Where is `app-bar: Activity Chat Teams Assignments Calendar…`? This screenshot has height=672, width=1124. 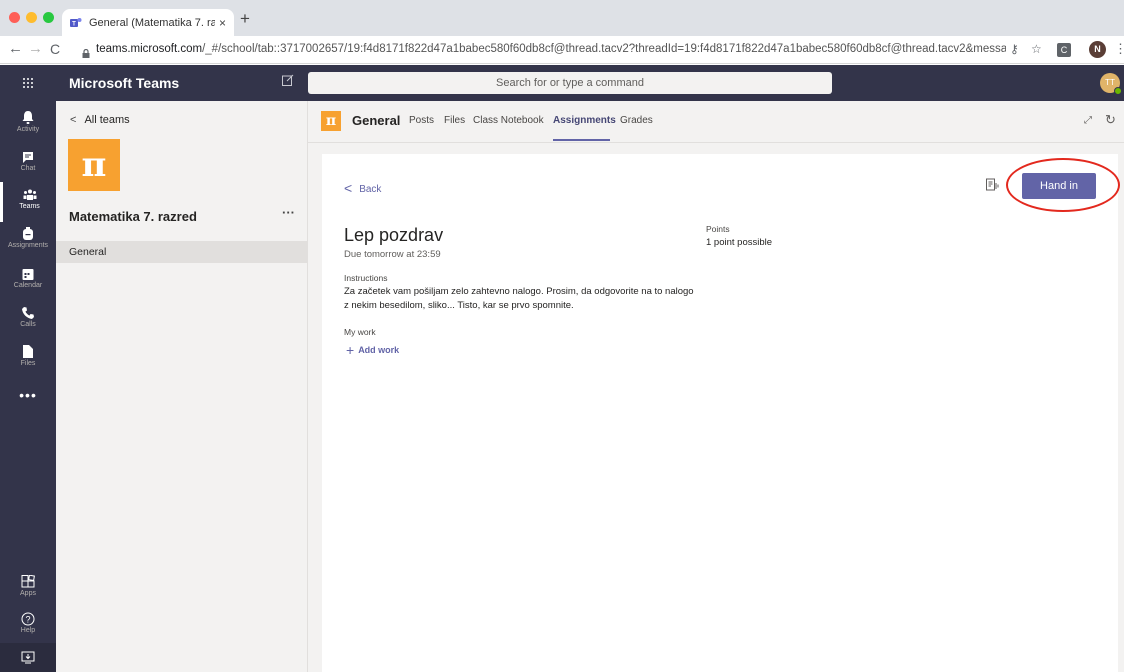
app-bar: Activity Chat Teams Assignments Calendar… is located at coordinates (28, 386).